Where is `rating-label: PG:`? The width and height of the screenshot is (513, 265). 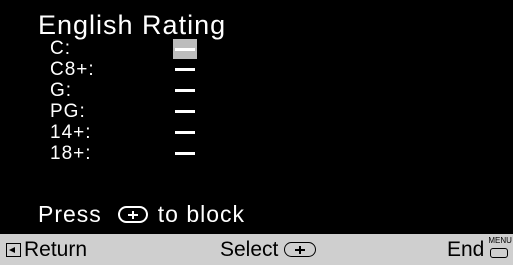
rating-label: PG: is located at coordinates (68, 111).